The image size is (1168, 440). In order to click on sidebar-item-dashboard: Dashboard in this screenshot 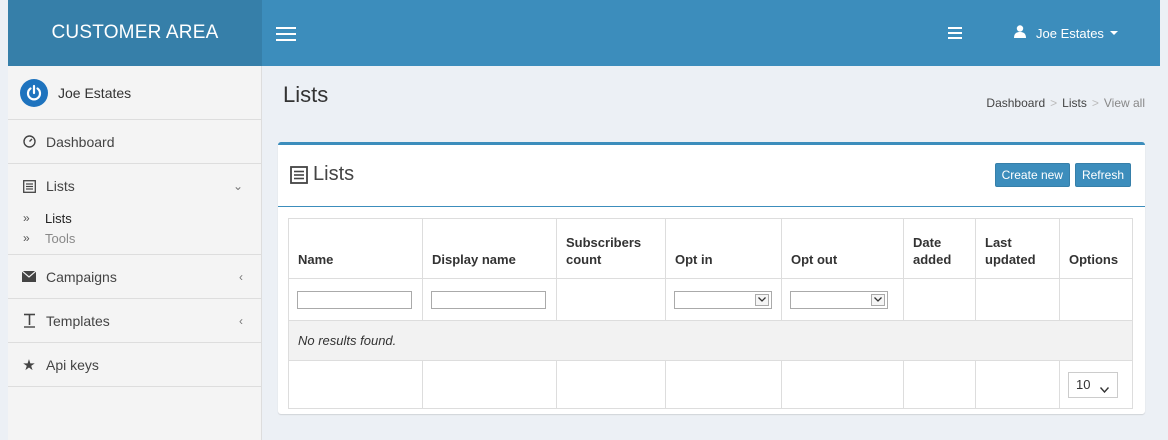, I will do `click(134, 142)`.